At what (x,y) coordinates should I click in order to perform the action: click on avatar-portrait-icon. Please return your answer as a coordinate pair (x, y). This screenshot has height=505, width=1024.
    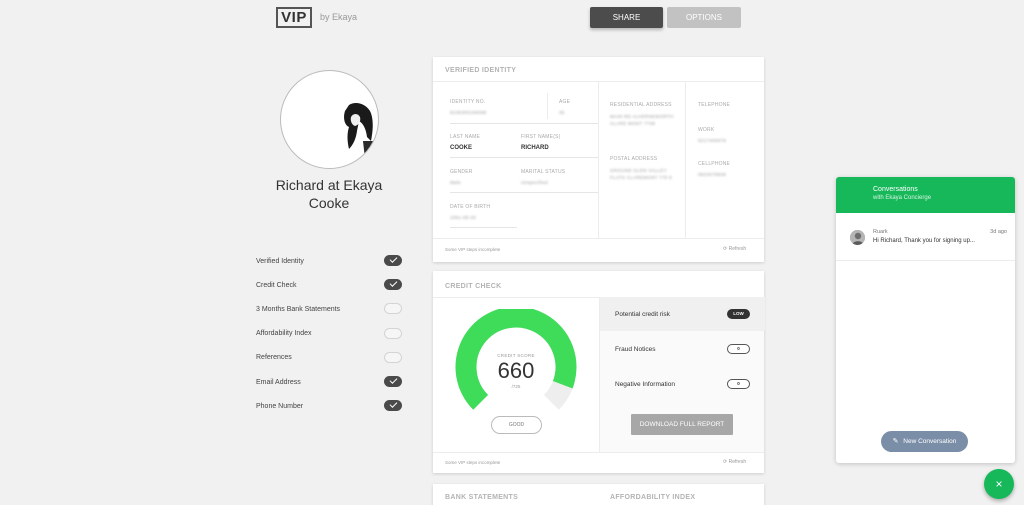
    Looking at the image, I should click on (358, 131).